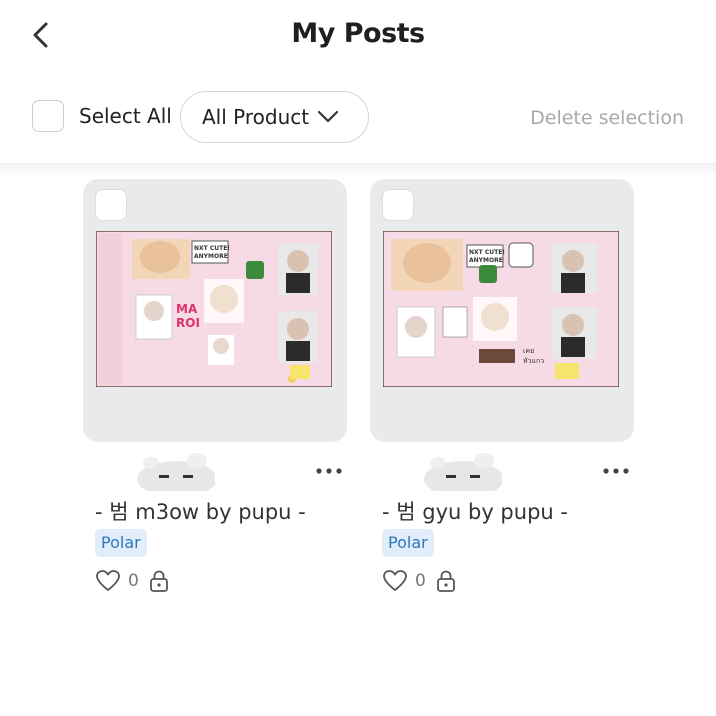 This screenshot has width=716, height=716. I want to click on page-title: My Posts, so click(358, 33).